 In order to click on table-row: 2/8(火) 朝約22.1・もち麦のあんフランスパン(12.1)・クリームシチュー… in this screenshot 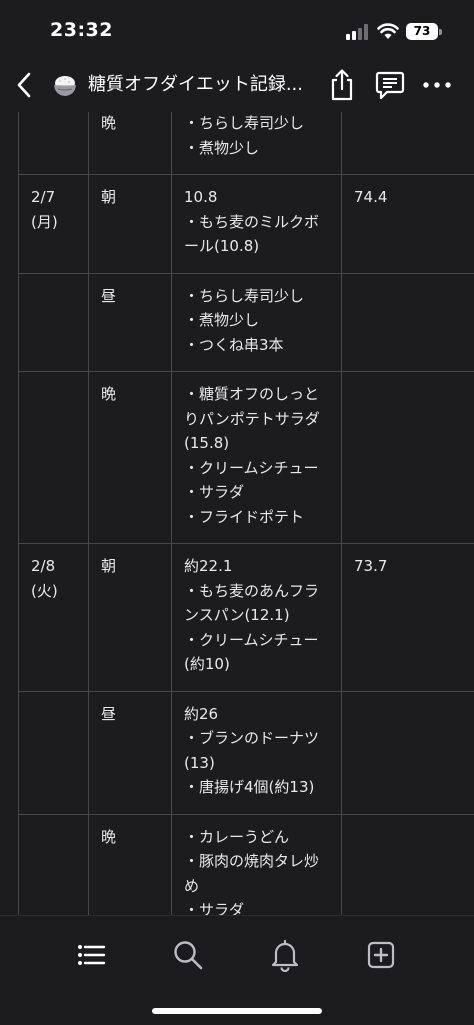, I will do `click(246, 618)`.